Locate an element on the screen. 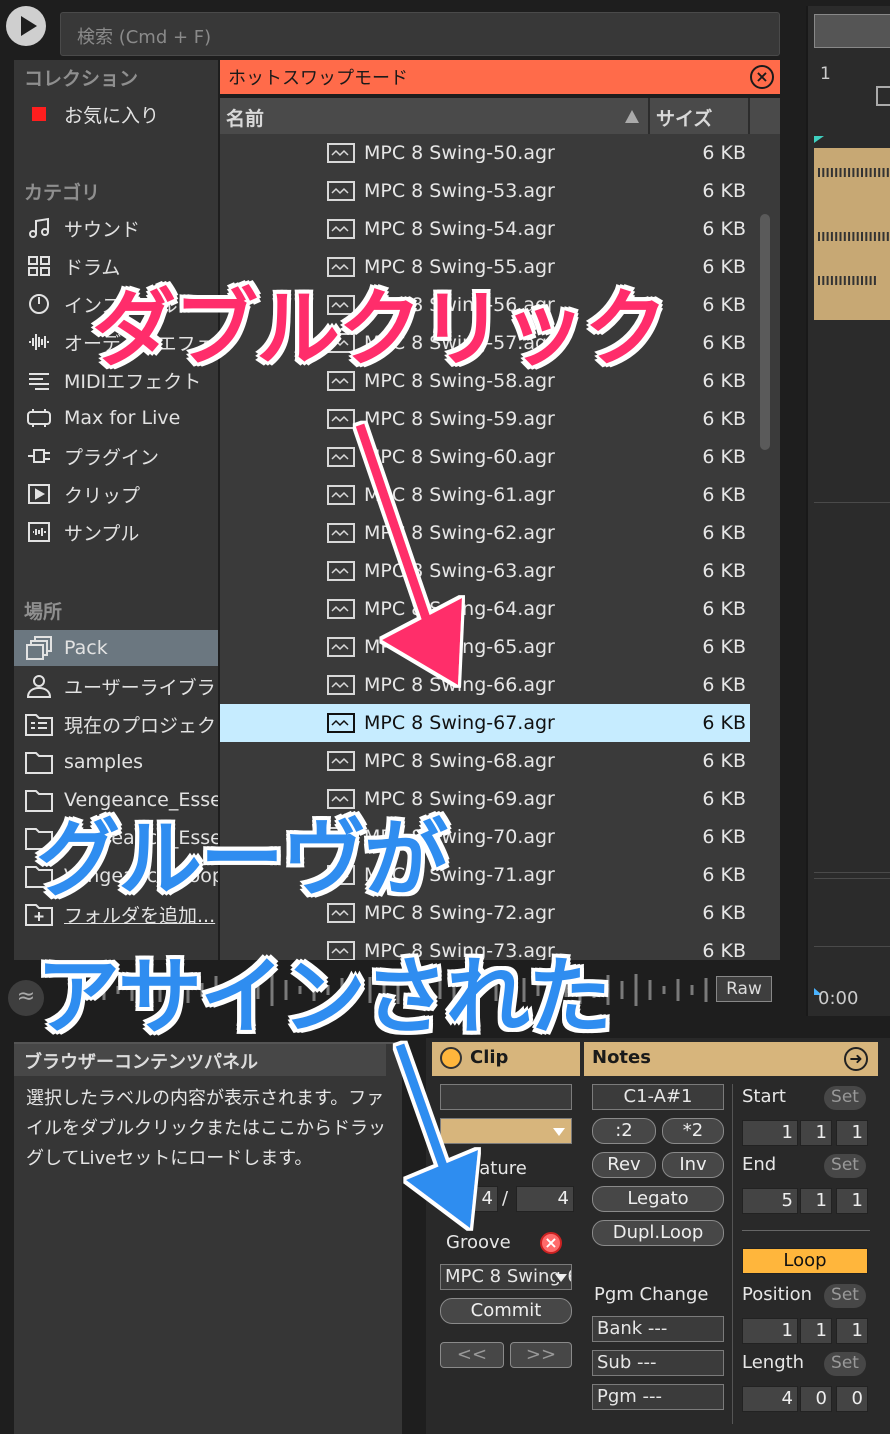  divider is located at coordinates (732, 1254).